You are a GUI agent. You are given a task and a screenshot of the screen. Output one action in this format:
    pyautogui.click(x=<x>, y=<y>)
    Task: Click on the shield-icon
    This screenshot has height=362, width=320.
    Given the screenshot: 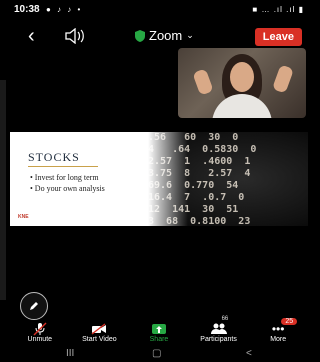 What is the action you would take?
    pyautogui.click(x=140, y=35)
    